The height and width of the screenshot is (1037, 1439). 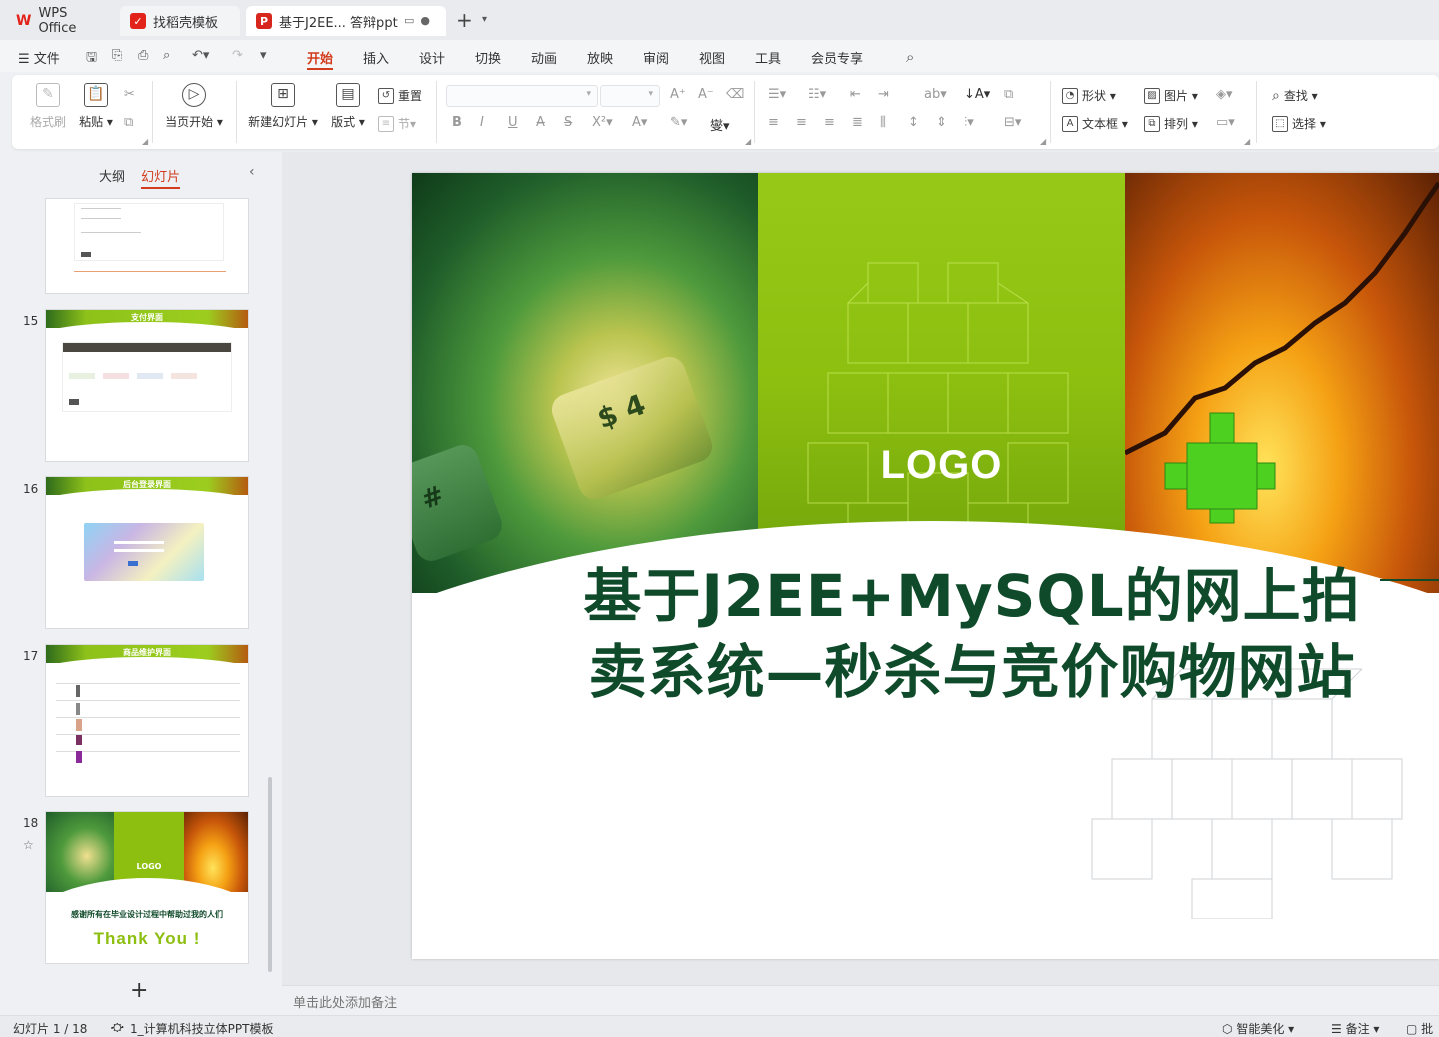 I want to click on menu-home: 开始, so click(x=320, y=57).